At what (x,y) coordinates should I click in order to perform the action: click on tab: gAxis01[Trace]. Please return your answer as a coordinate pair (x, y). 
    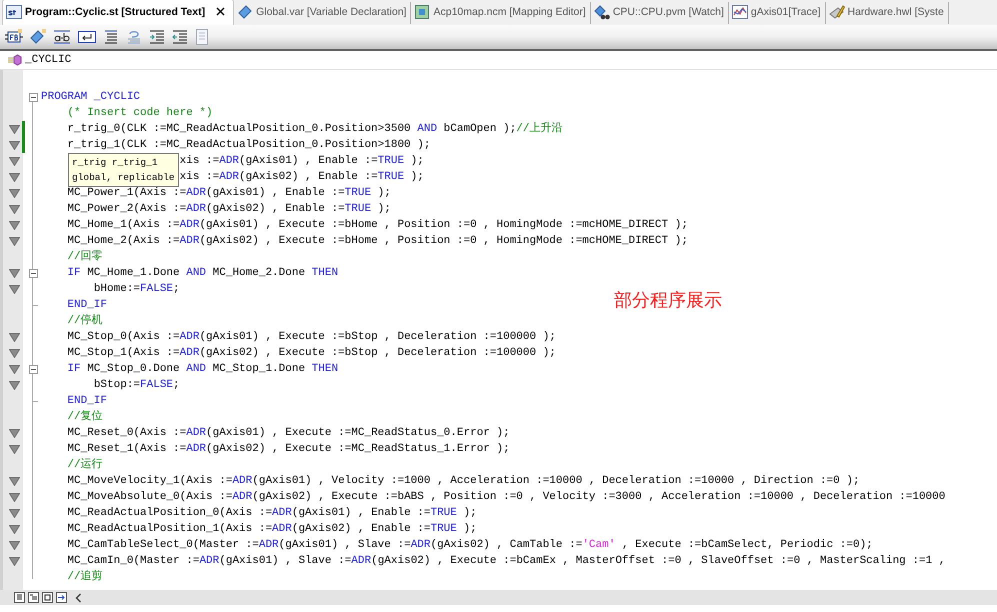
    Looking at the image, I should click on (777, 13).